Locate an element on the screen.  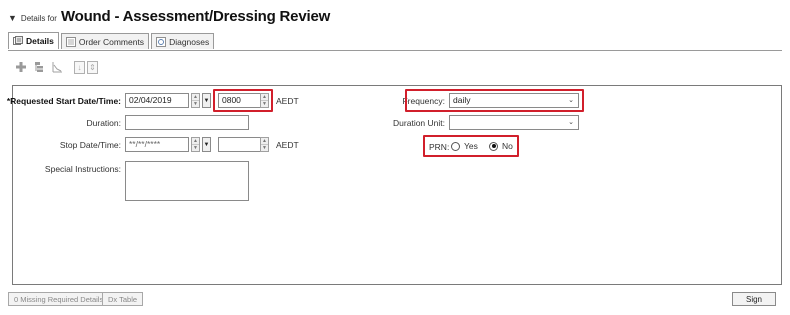
chart-icon is located at coordinates (57, 67).